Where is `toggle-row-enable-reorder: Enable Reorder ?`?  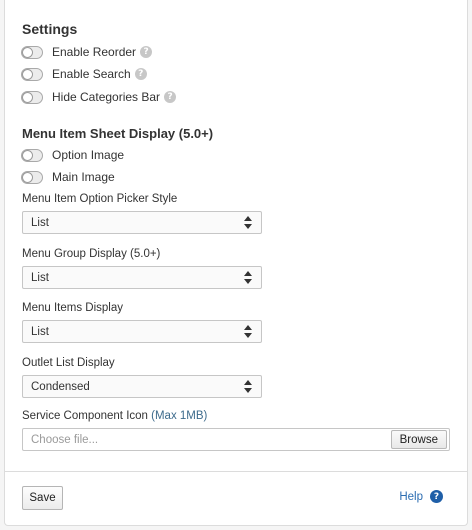
toggle-row-enable-reorder: Enable Reorder ? is located at coordinates (87, 52).